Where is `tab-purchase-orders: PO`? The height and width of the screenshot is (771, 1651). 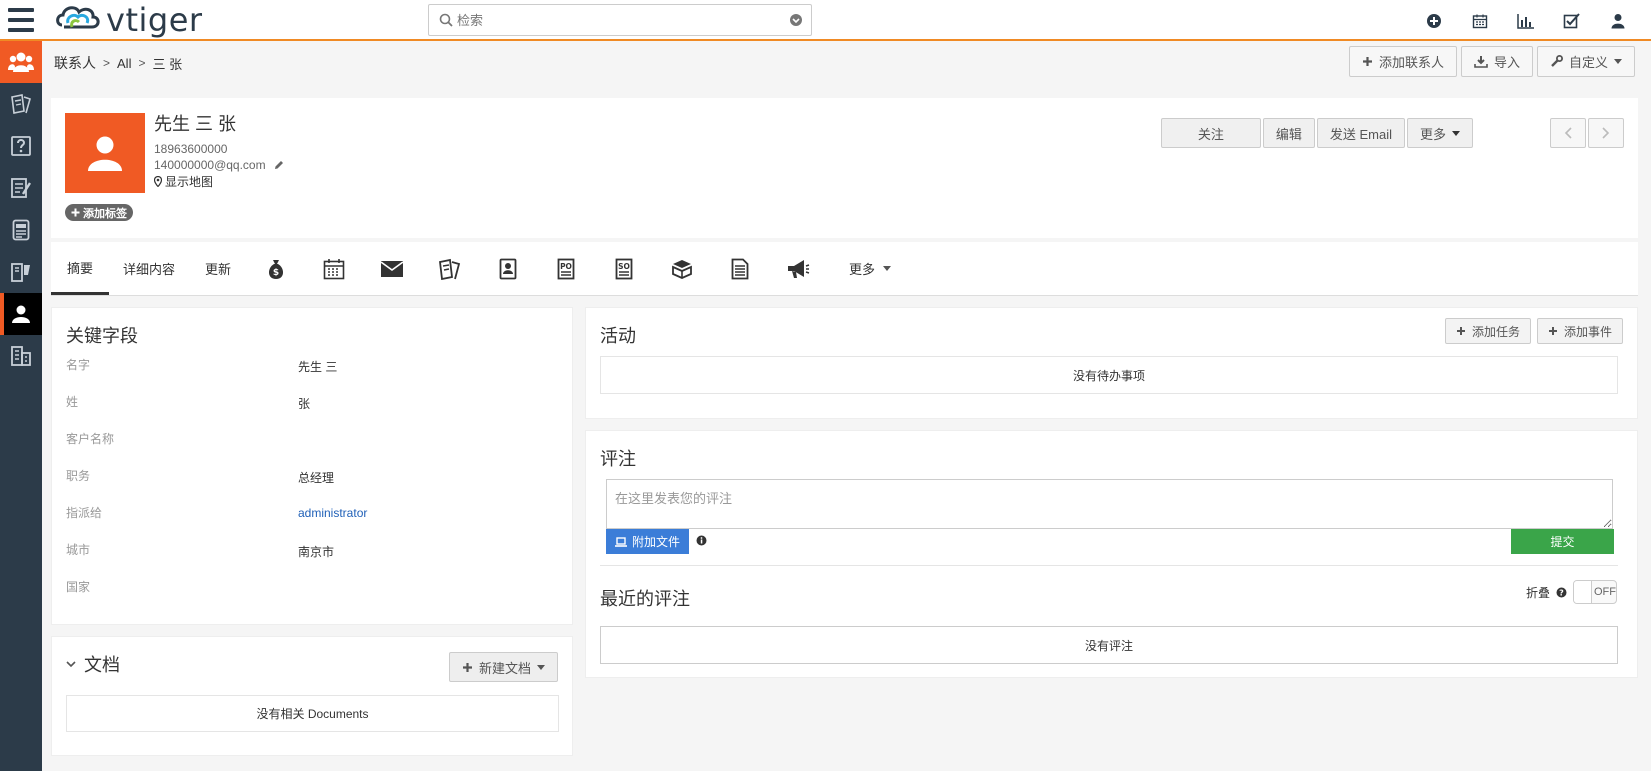
tab-purchase-orders: PO is located at coordinates (566, 268).